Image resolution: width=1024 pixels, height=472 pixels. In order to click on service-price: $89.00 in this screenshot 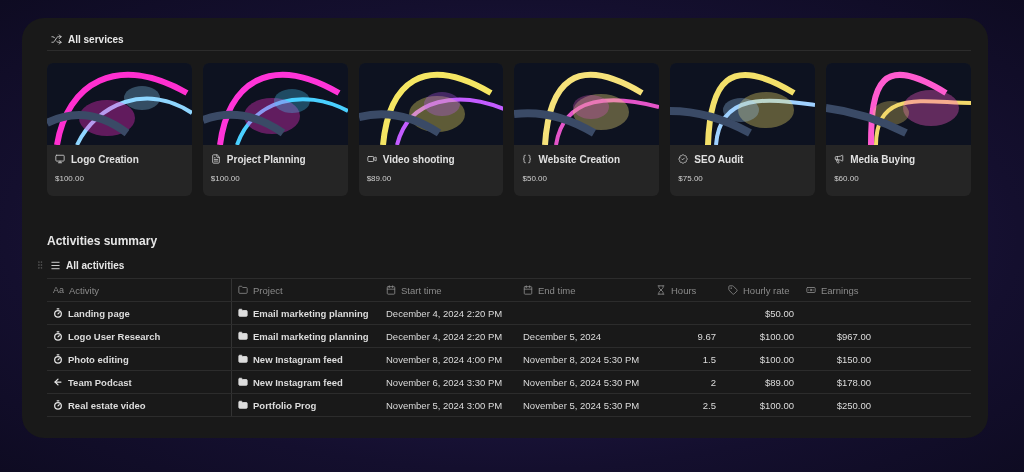, I will do `click(379, 178)`.